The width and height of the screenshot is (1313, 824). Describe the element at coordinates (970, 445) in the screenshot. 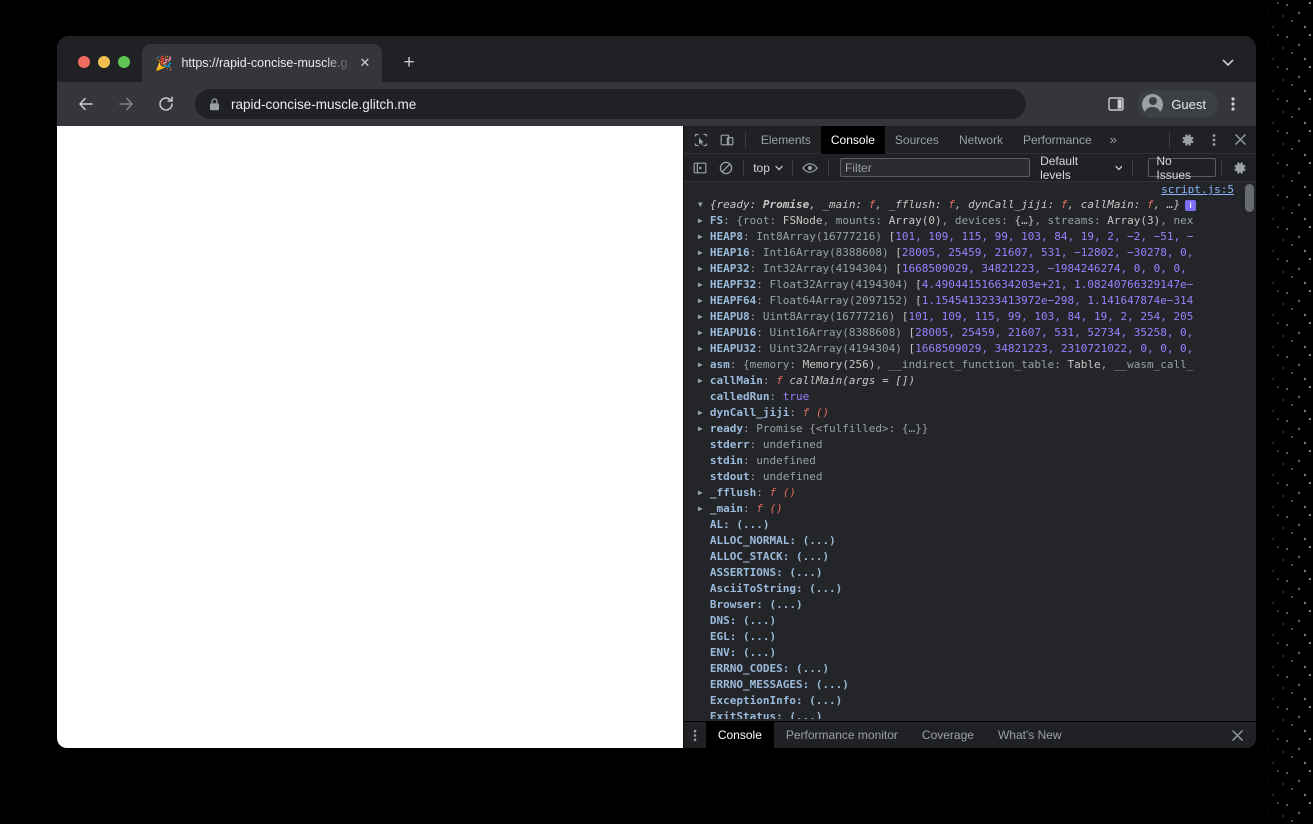

I see `console-log-line: ▶stderr: undefined` at that location.